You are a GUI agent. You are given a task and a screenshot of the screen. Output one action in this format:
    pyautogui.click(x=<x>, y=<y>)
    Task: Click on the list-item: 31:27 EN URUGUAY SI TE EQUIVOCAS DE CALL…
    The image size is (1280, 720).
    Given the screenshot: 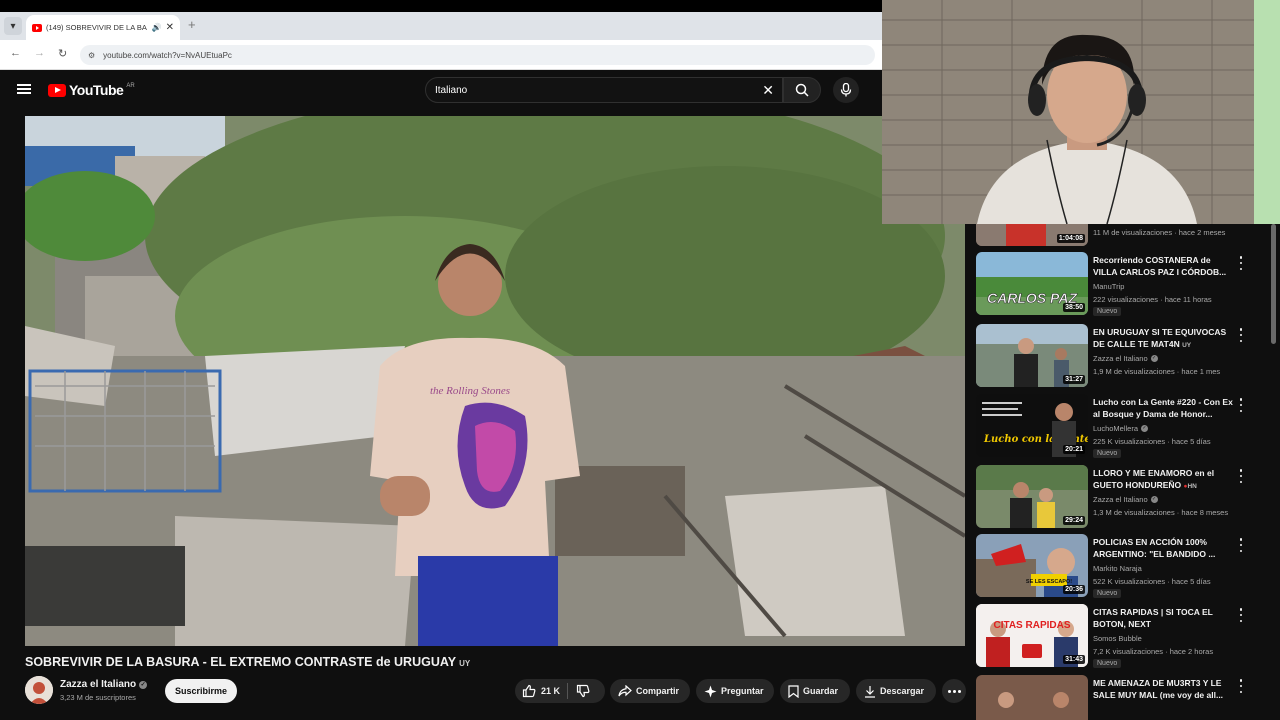 What is the action you would take?
    pyautogui.click(x=1121, y=357)
    